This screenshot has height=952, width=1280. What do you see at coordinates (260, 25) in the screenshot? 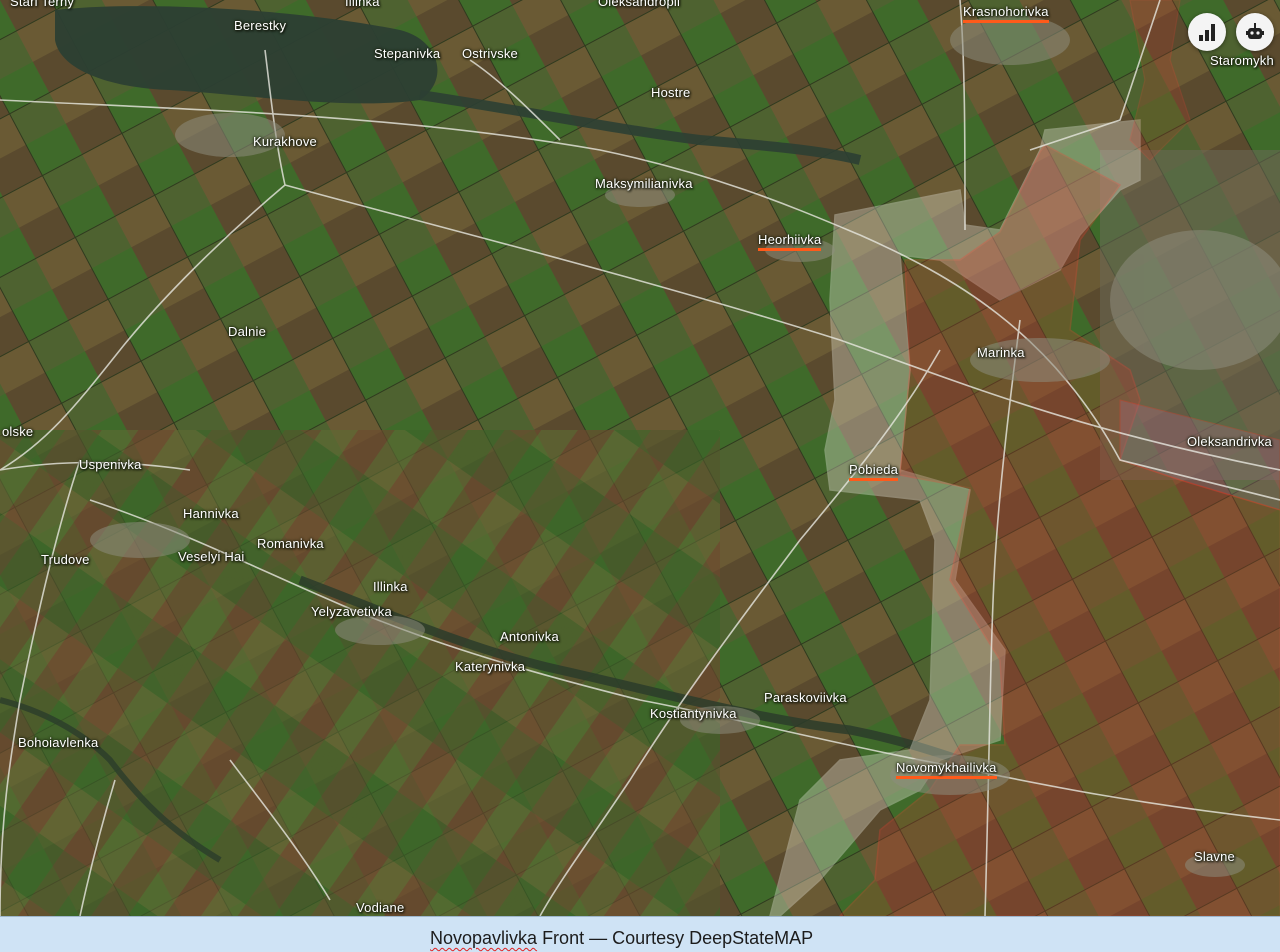
I see `place-label-berestky: Berestky` at bounding box center [260, 25].